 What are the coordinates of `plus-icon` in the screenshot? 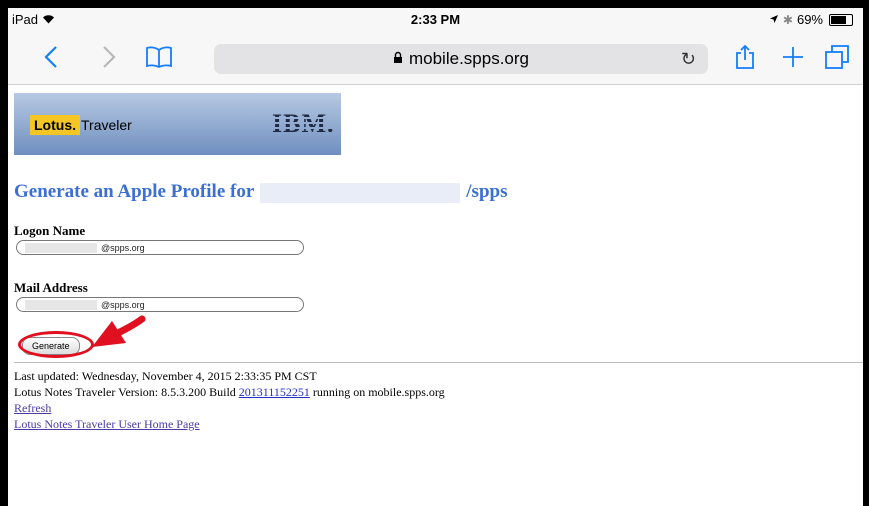 It's located at (793, 57).